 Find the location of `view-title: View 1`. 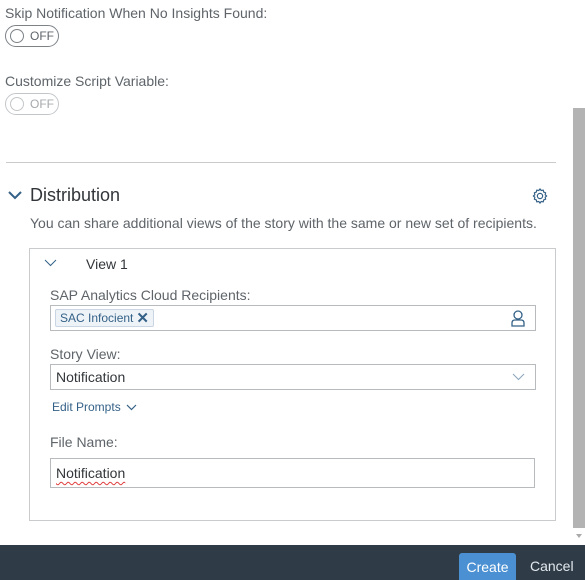

view-title: View 1 is located at coordinates (107, 264).